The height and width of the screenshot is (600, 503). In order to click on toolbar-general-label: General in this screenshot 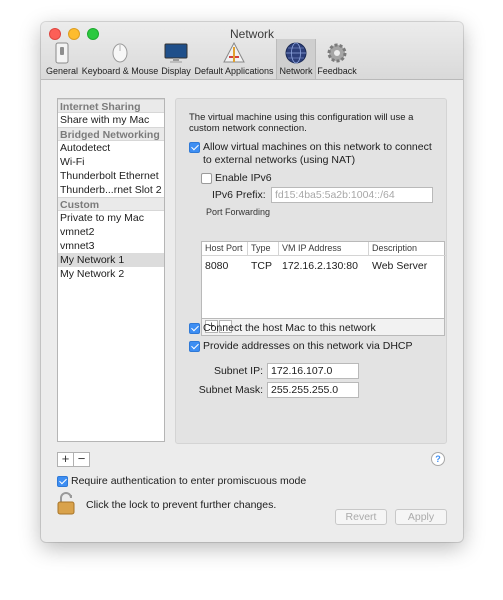, I will do `click(62, 71)`.